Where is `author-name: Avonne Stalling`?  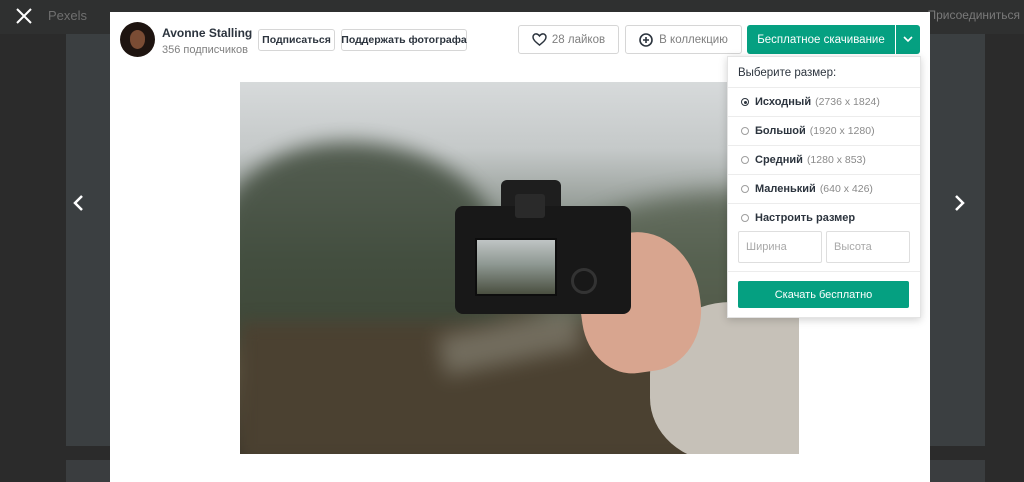
author-name: Avonne Stalling is located at coordinates (207, 33).